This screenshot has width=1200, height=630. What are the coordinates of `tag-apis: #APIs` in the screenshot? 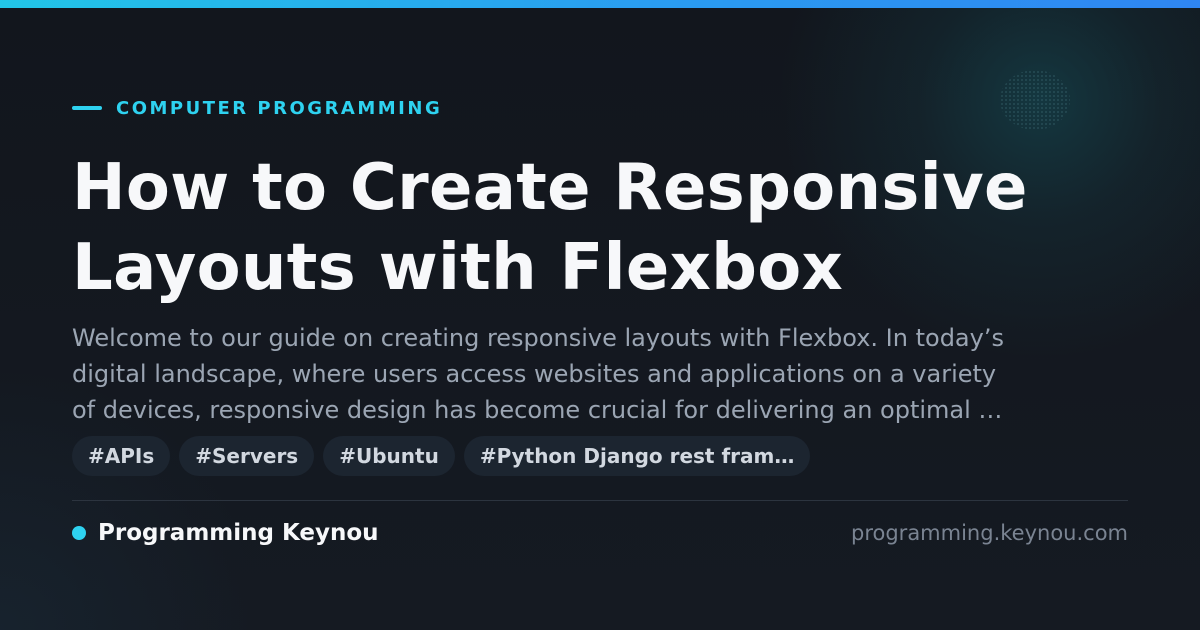 It's located at (121, 456).